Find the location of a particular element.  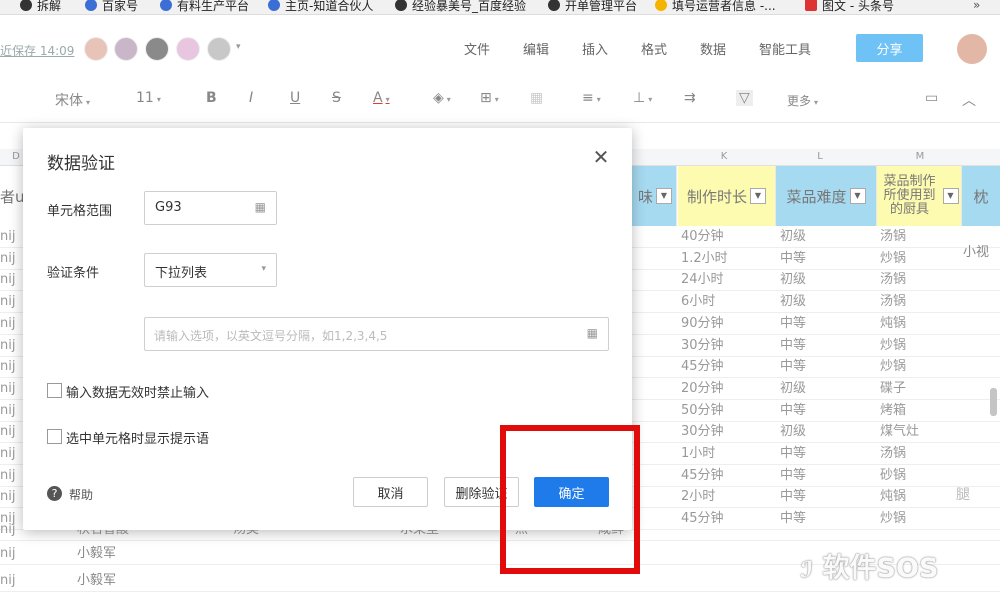

grid-cell: 20分钟 is located at coordinates (702, 388).